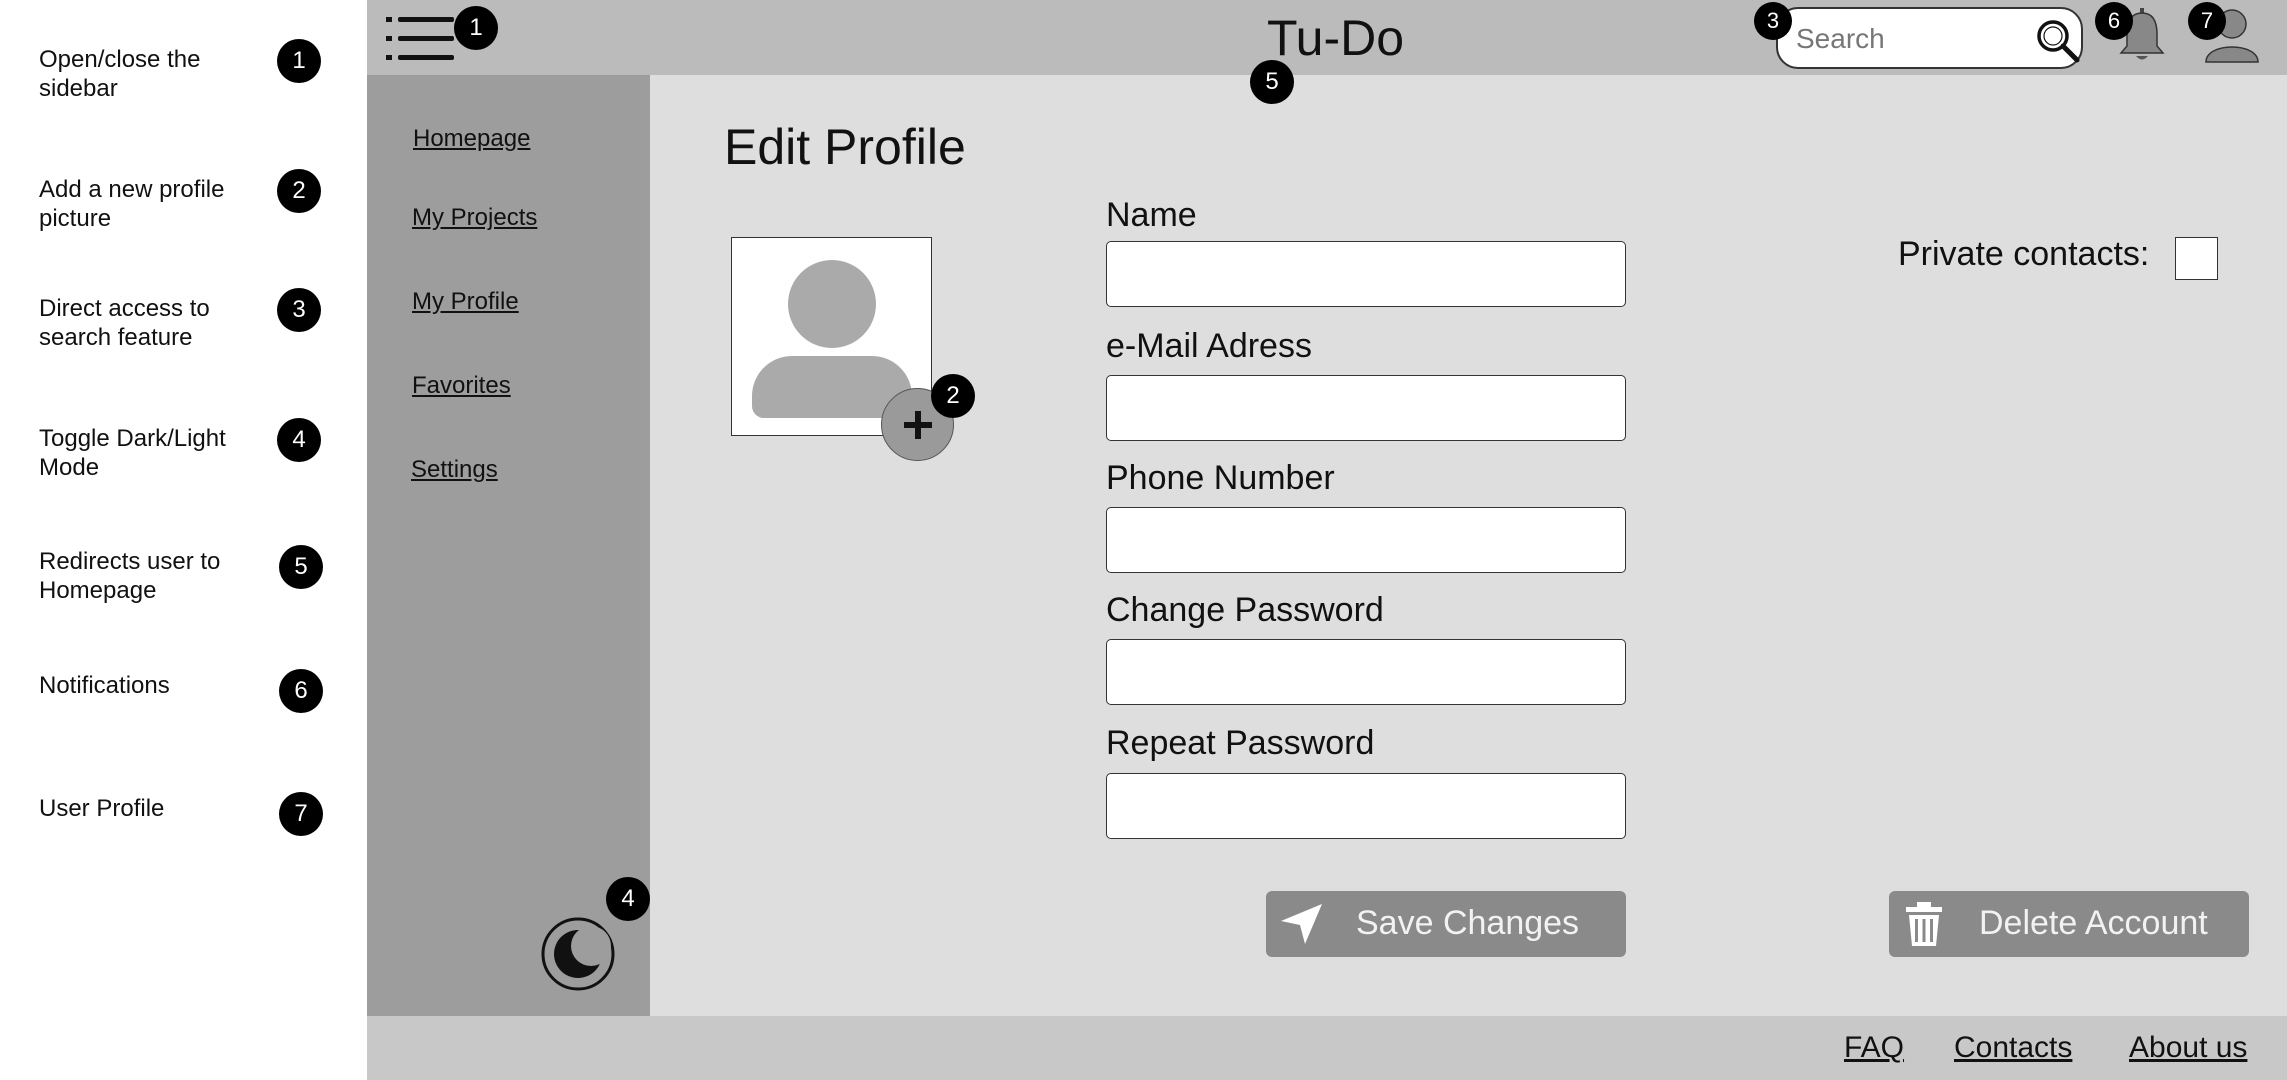 The image size is (2287, 1080). I want to click on footer: FAQ Contacts About us, so click(1327, 1048).